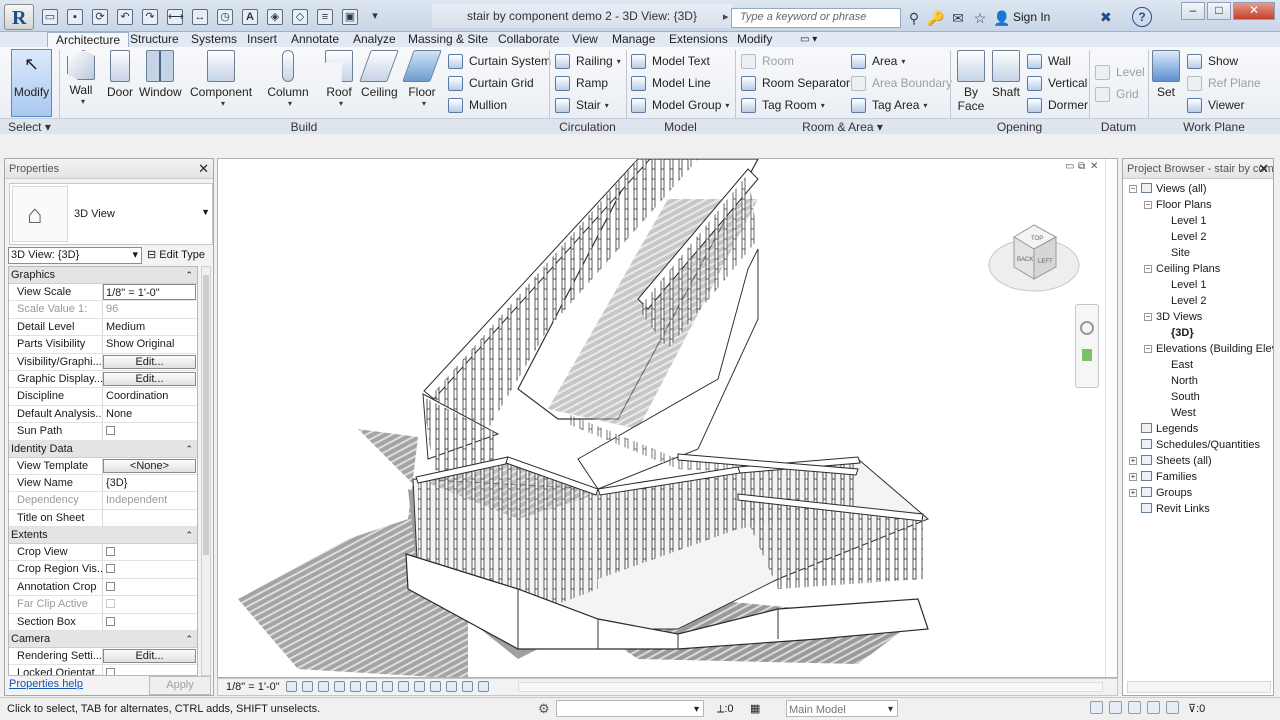  I want to click on floor-button: Floor ▾, so click(422, 79).